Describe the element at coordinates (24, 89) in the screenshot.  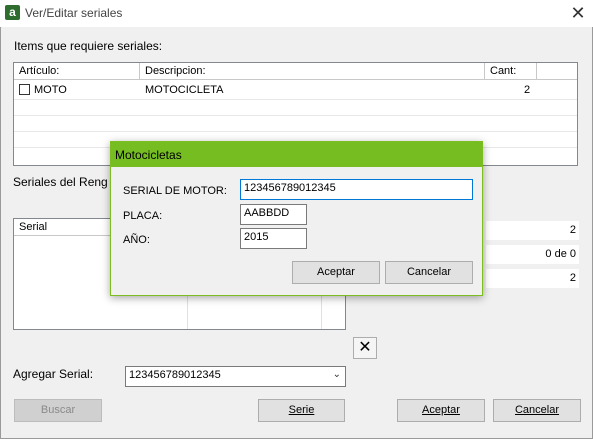
I see `row-checkbox` at that location.